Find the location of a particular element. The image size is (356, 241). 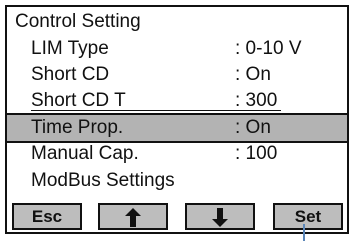

menu-item-time-prop-selected: Time Prop. : On is located at coordinates (177, 128).